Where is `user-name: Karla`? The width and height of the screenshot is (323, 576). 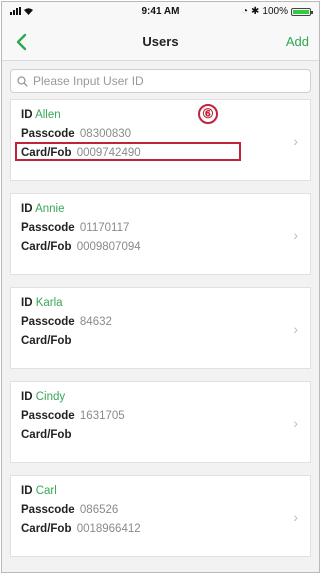 user-name: Karla is located at coordinates (49, 303).